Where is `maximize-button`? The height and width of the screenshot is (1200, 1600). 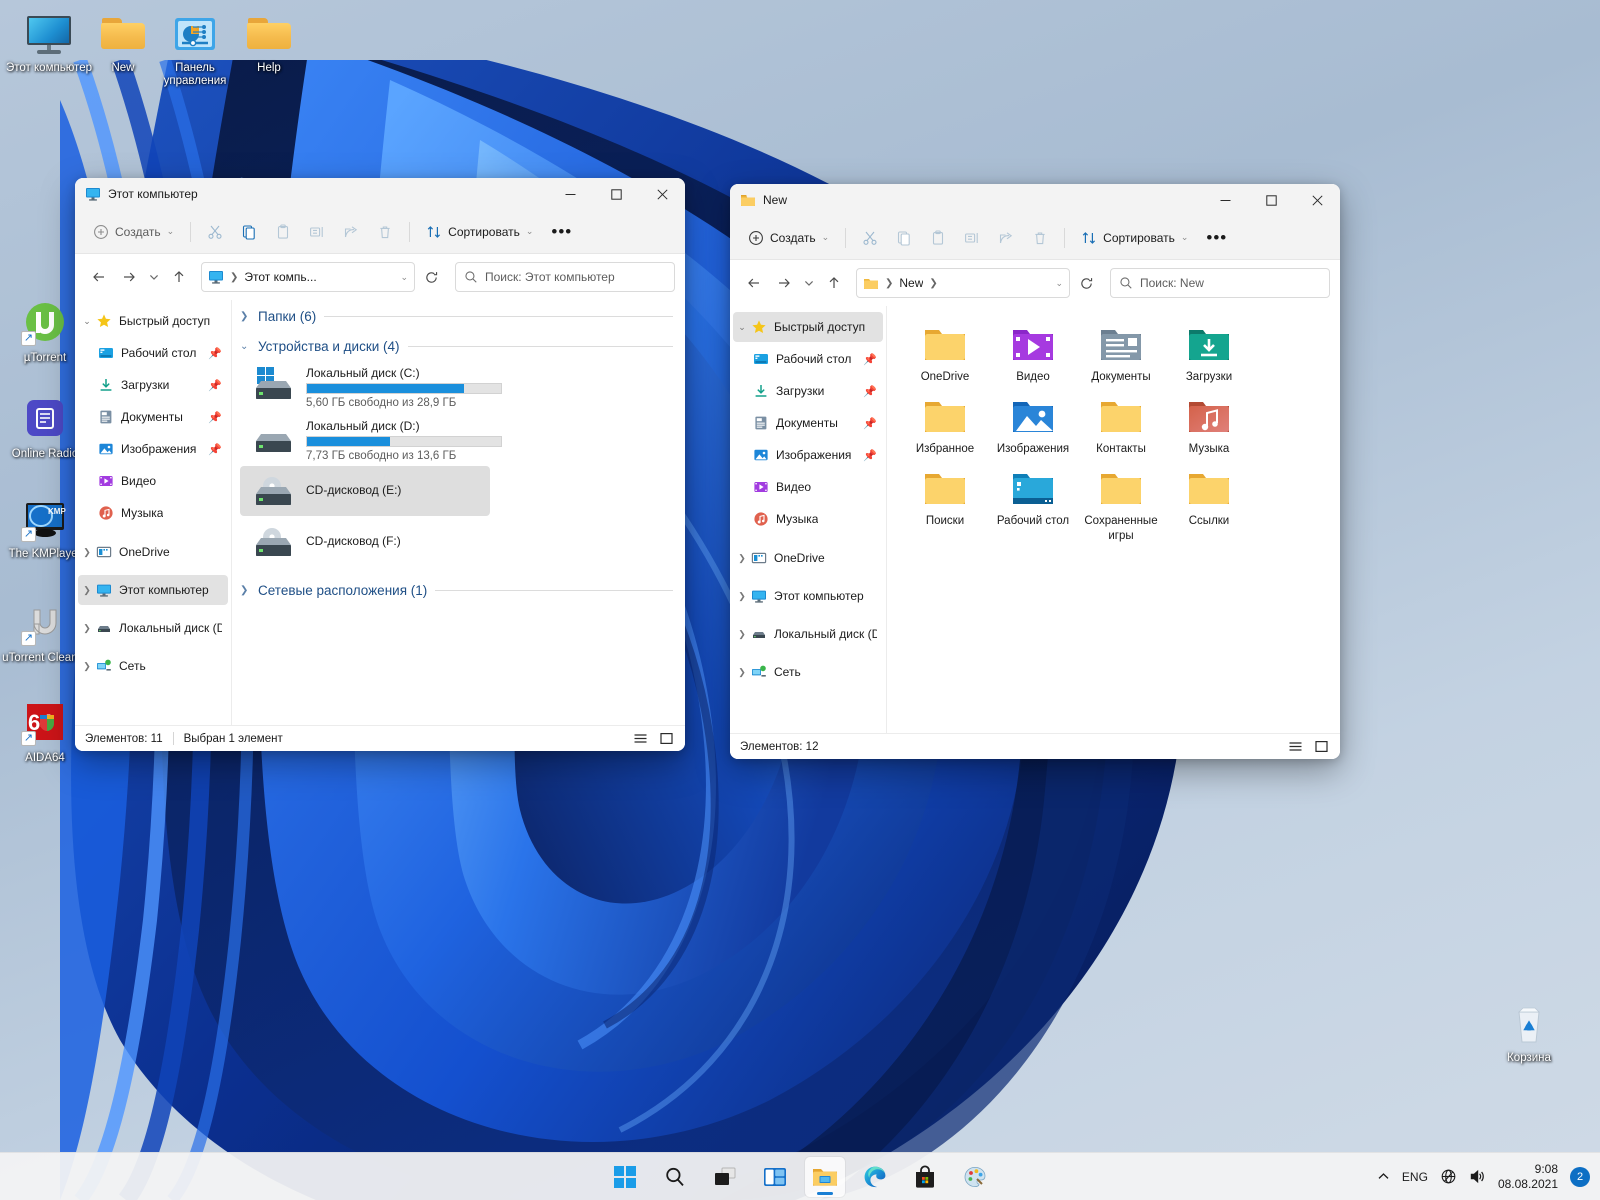 maximize-button is located at coordinates (616, 194).